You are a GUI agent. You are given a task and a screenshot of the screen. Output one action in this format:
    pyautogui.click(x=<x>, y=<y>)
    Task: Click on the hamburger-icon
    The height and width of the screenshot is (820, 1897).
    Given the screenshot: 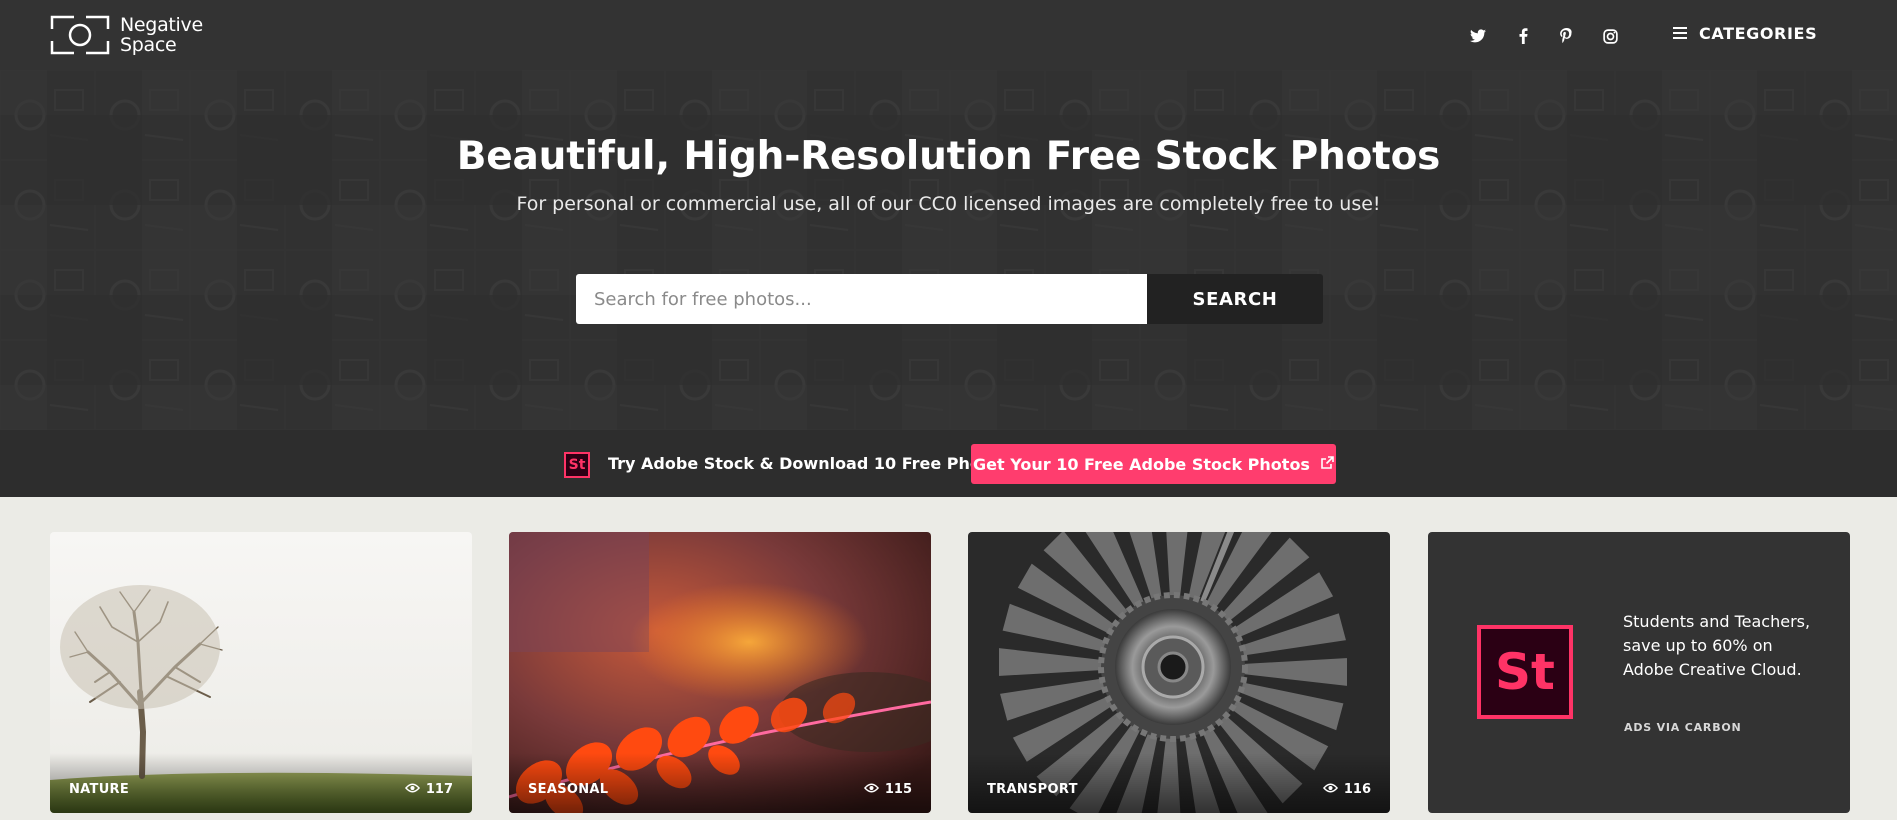 What is the action you would take?
    pyautogui.click(x=1680, y=33)
    